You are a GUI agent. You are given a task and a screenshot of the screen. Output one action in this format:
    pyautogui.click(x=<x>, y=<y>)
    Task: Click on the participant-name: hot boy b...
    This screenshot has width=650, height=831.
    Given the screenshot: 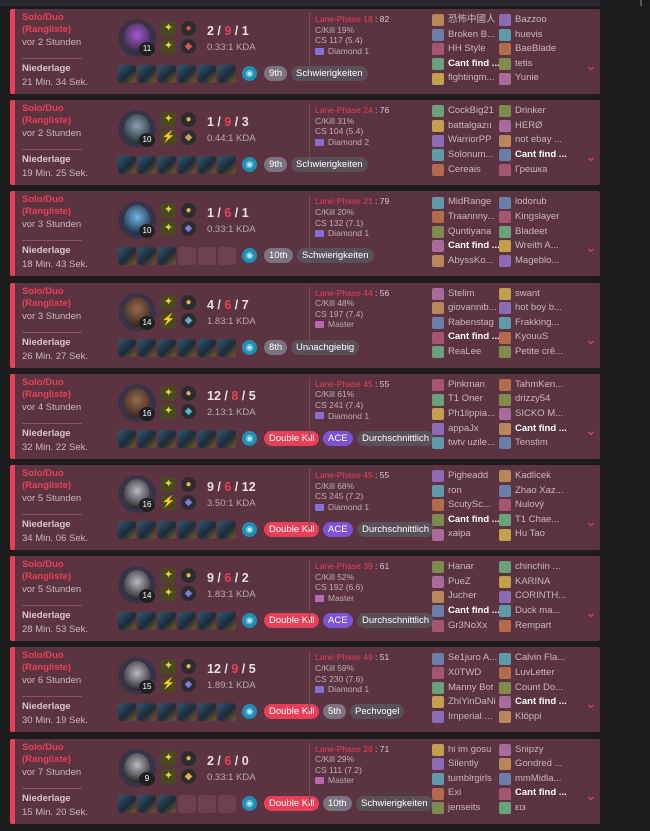 What is the action you would take?
    pyautogui.click(x=538, y=308)
    